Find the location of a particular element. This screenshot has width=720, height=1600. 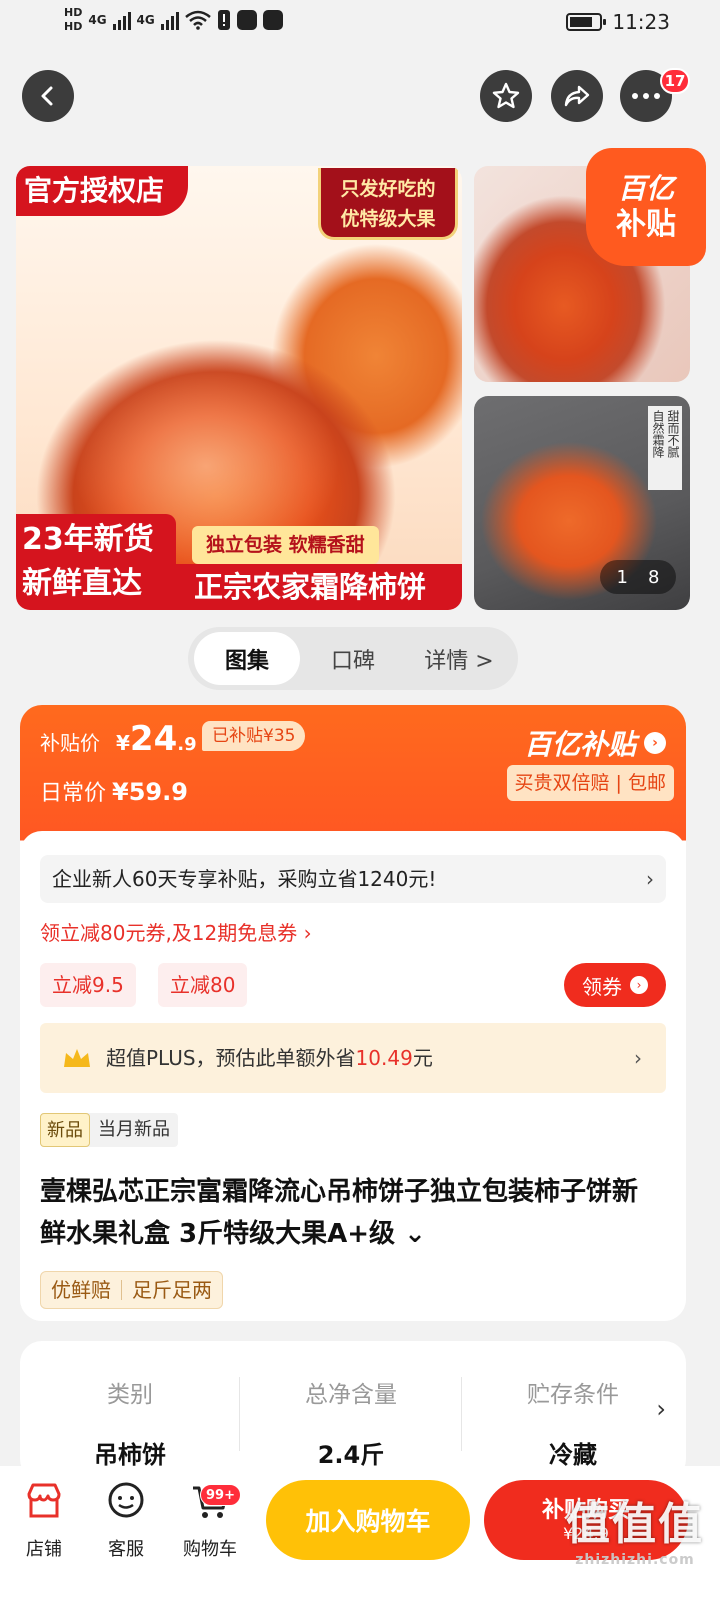

subsidy-price-decimal: .9 is located at coordinates (187, 744).